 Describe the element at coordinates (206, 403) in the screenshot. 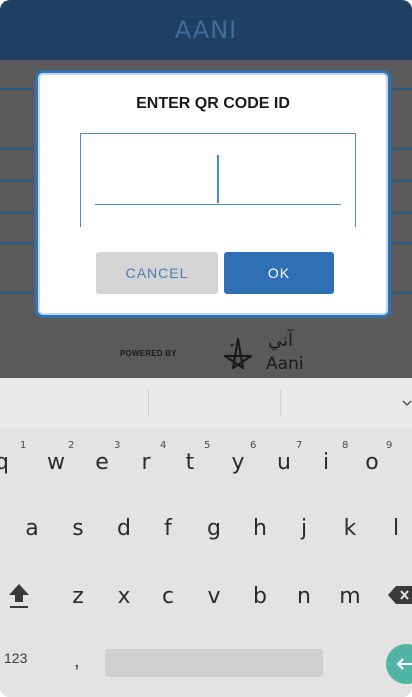

I see `suggestion-bar` at that location.